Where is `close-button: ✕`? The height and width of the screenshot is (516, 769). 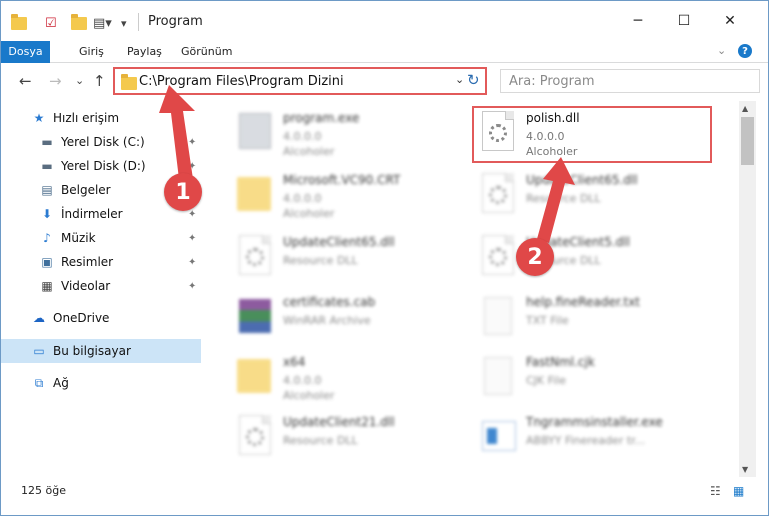 close-button: ✕ is located at coordinates (730, 21).